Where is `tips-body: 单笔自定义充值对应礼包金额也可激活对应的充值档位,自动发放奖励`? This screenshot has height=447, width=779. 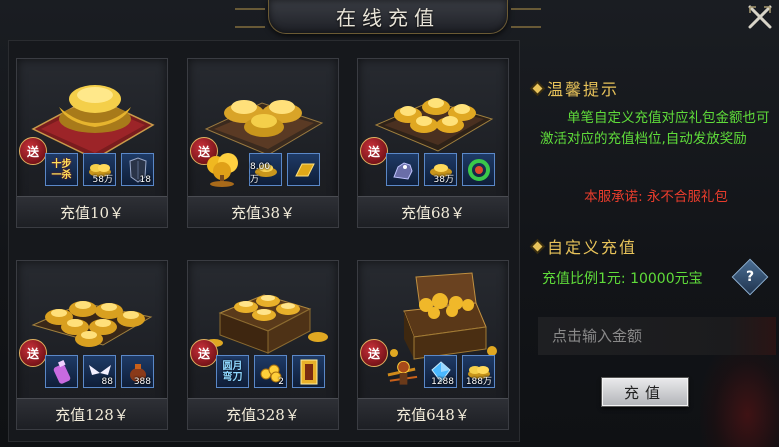
tips-body: 单笔自定义充值对应礼包金额也可激活对应的充值档位,自动发放奖励 is located at coordinates (656, 129).